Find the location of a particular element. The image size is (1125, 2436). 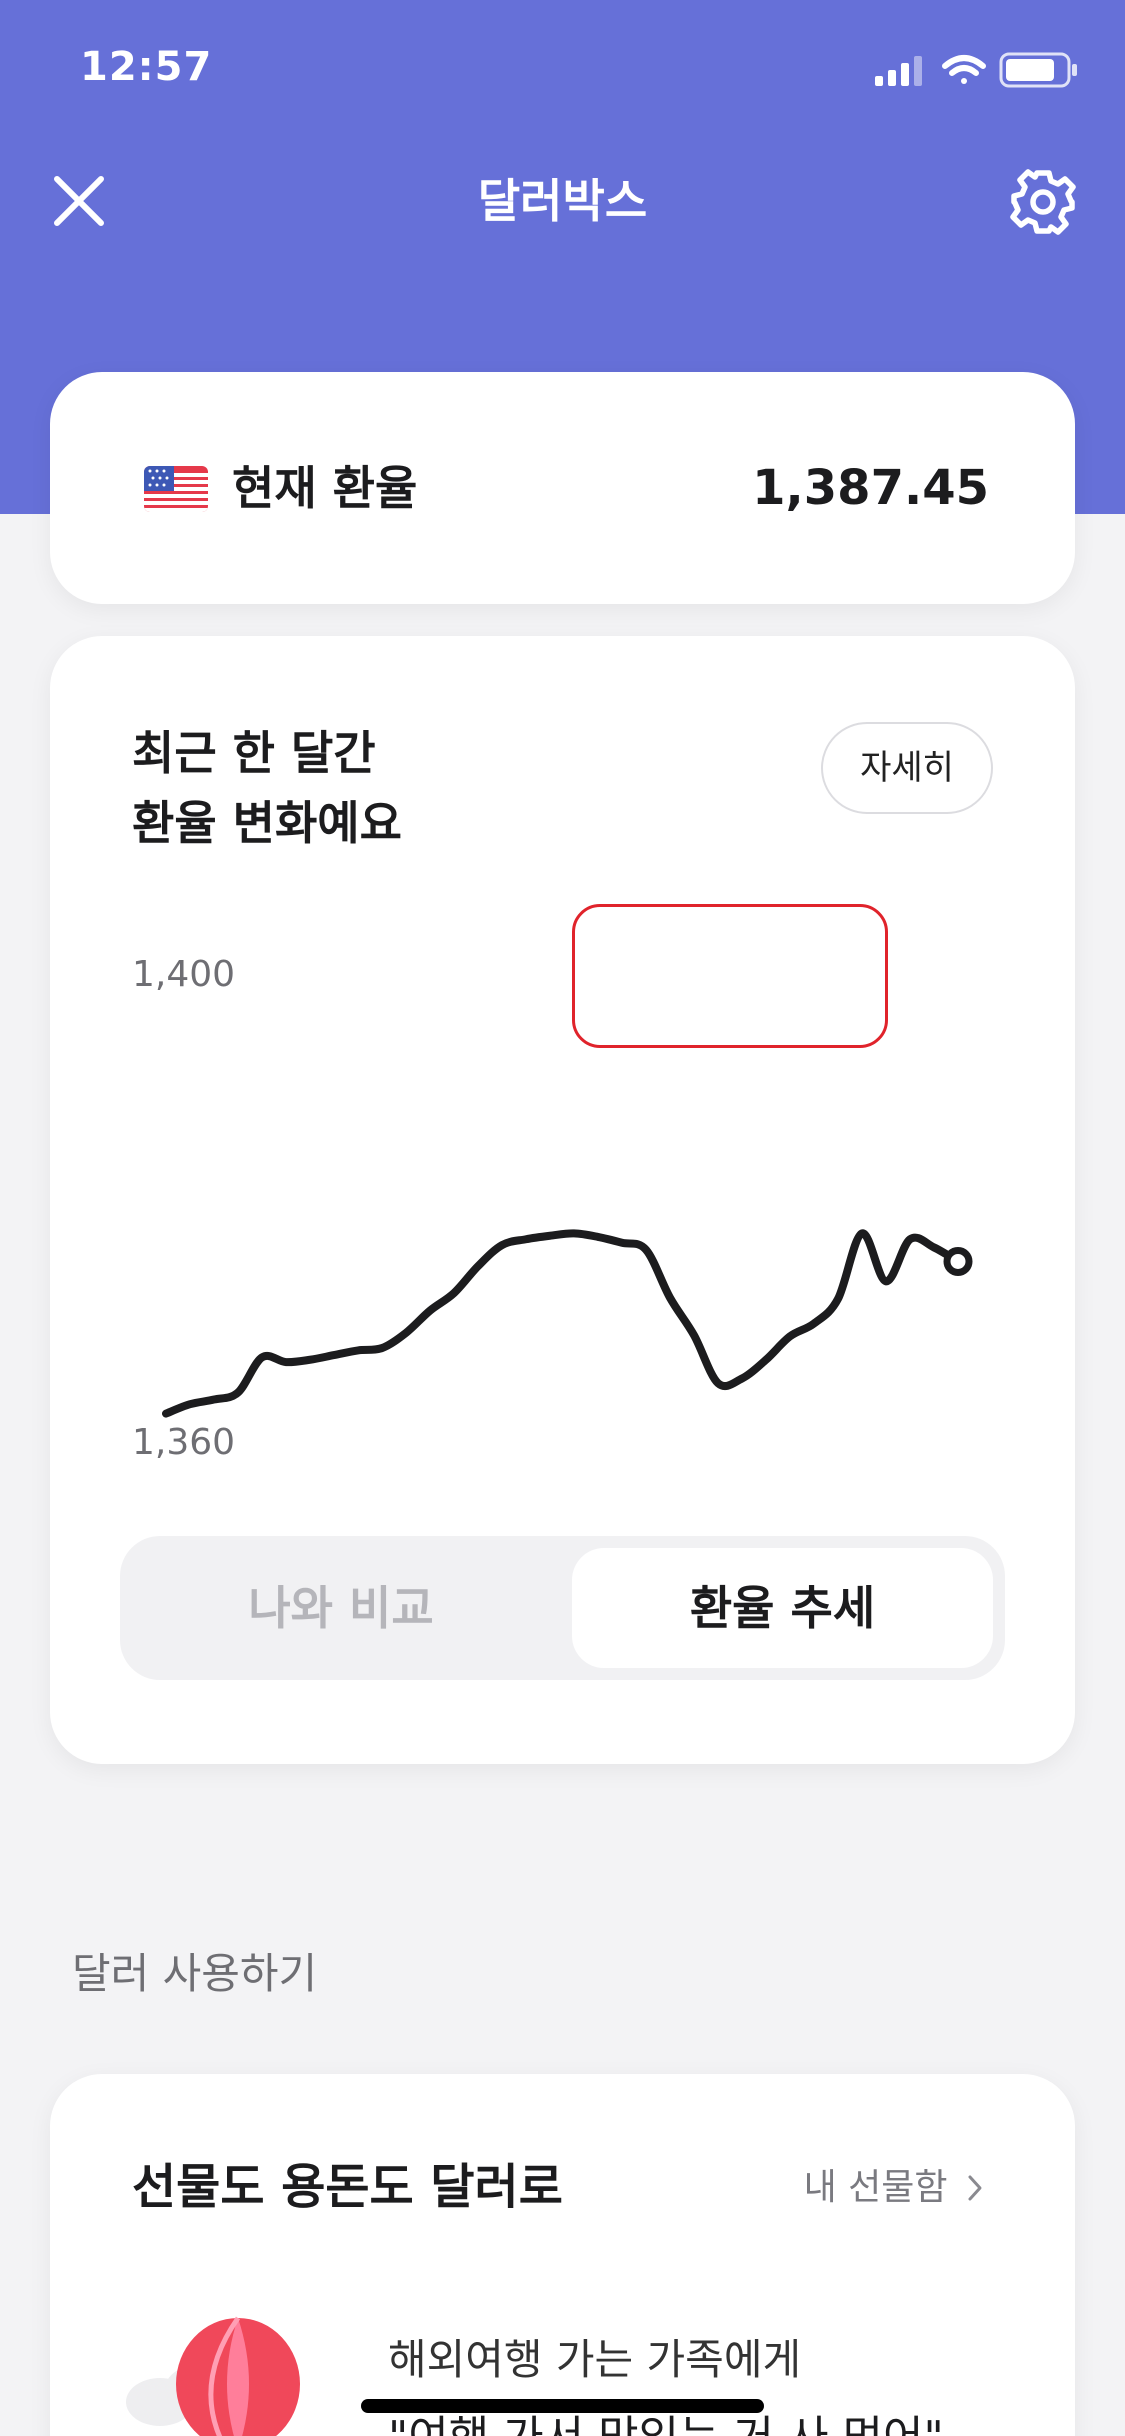

my-gift-box-label: 내 선물함 is located at coordinates (875, 2187).